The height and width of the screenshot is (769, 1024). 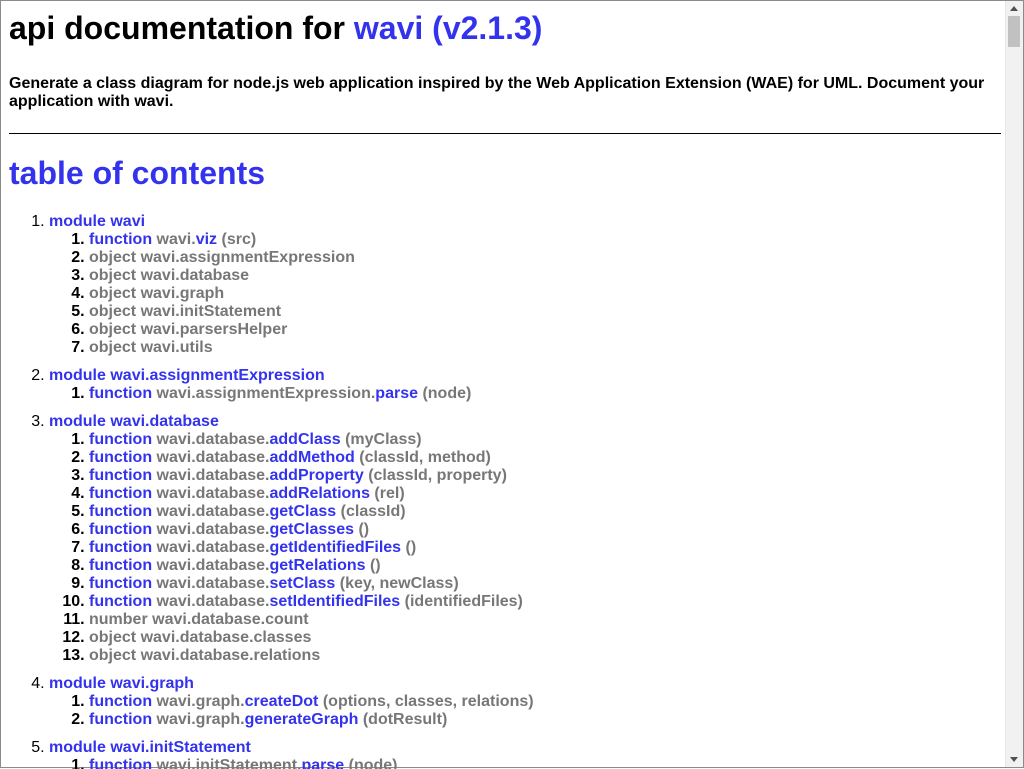 I want to click on module-name: wavi.graph, so click(x=152, y=683).